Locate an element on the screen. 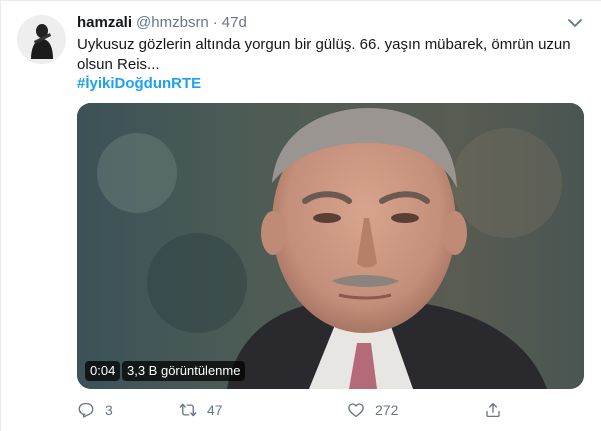  share-icon is located at coordinates (493, 410).